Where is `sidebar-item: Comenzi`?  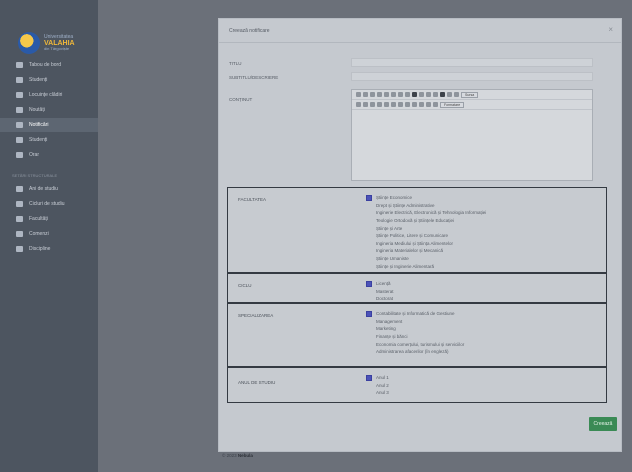
sidebar-item: Comenzi is located at coordinates (49, 234).